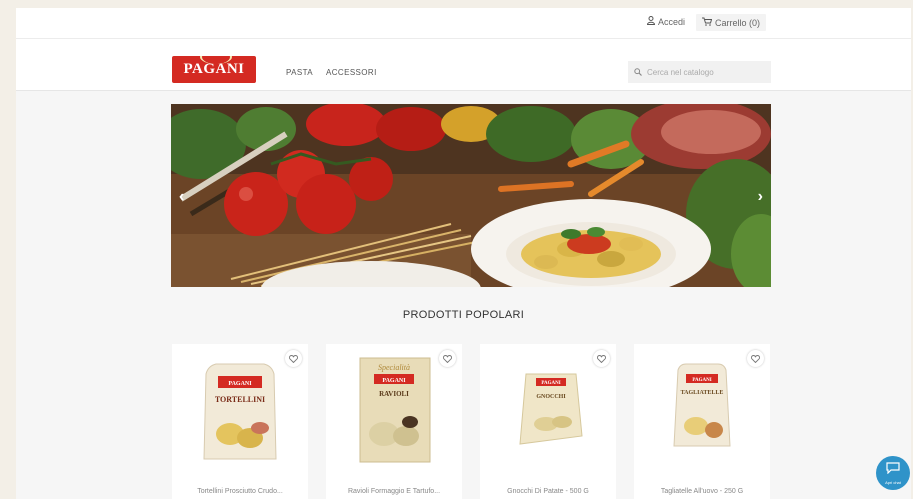  I want to click on product-card: PAGANI TAGLIATELLE, so click(702, 421).